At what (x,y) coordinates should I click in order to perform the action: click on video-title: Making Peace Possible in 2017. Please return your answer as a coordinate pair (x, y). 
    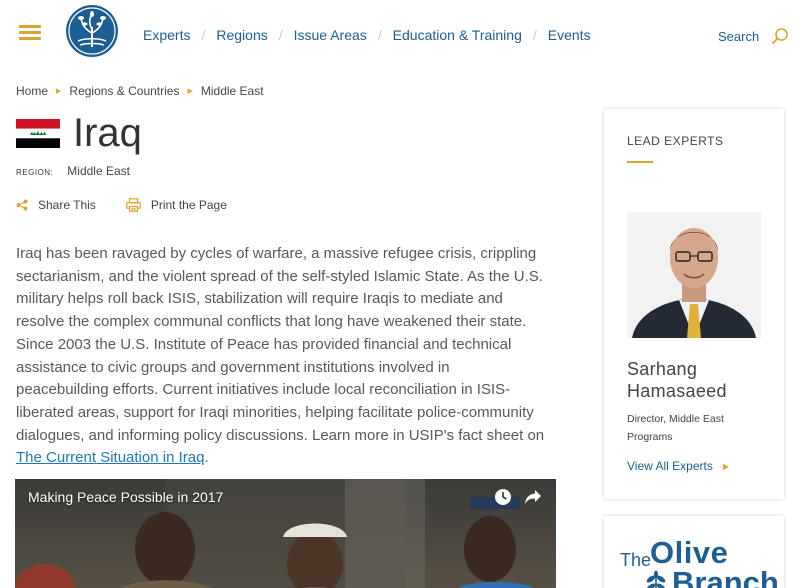
    Looking at the image, I should click on (126, 497).